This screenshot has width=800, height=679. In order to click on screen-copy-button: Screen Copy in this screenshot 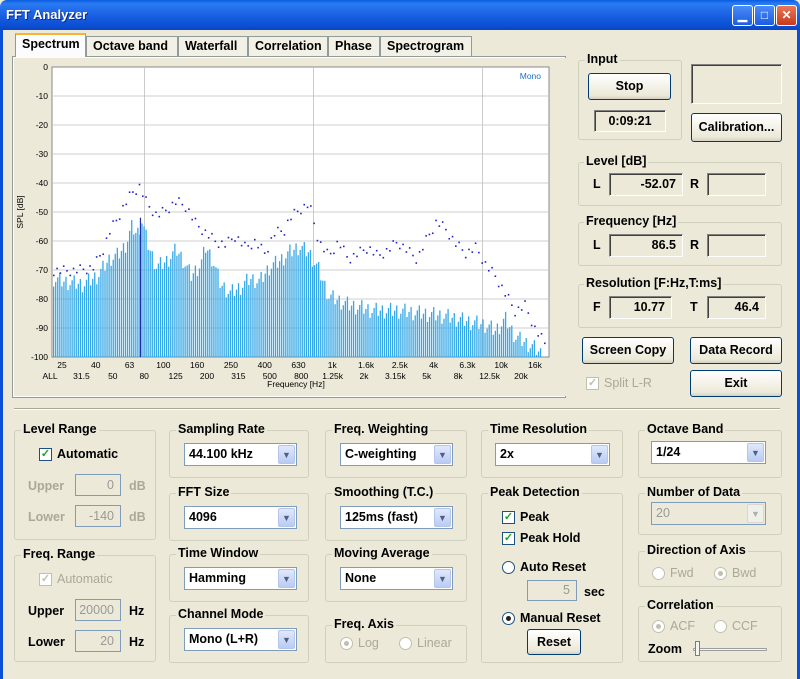, I will do `click(628, 350)`.